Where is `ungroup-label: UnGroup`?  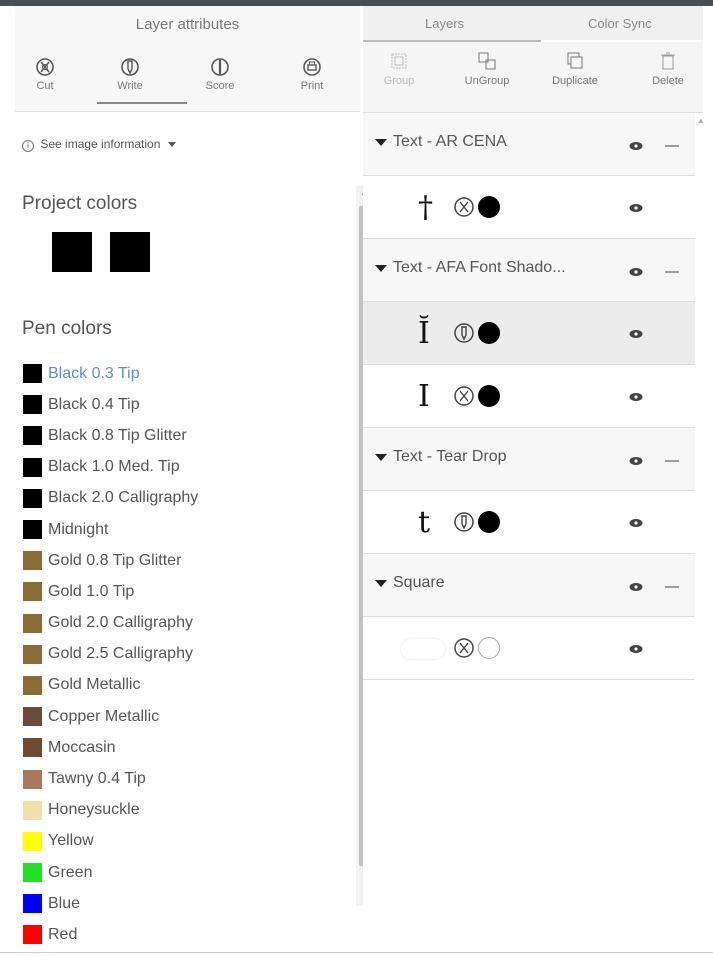 ungroup-label: UnGroup is located at coordinates (487, 81).